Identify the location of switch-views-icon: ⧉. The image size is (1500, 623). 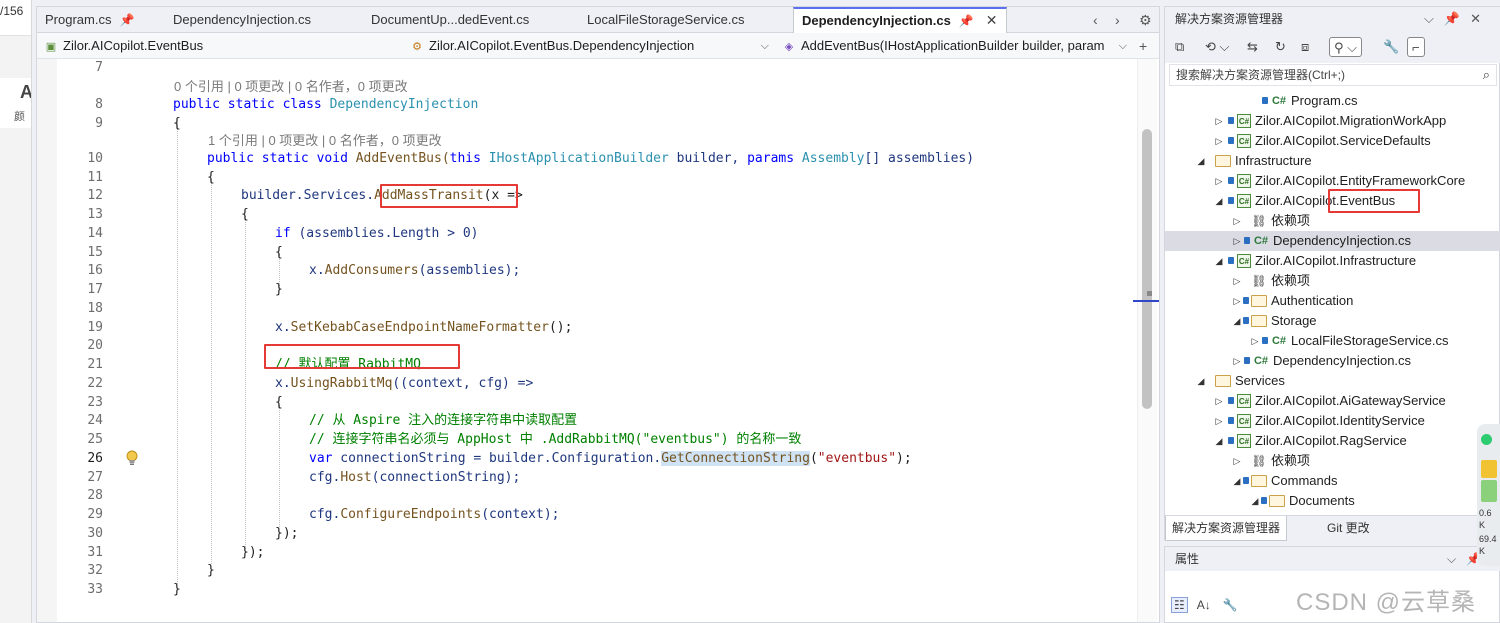
(1179, 47).